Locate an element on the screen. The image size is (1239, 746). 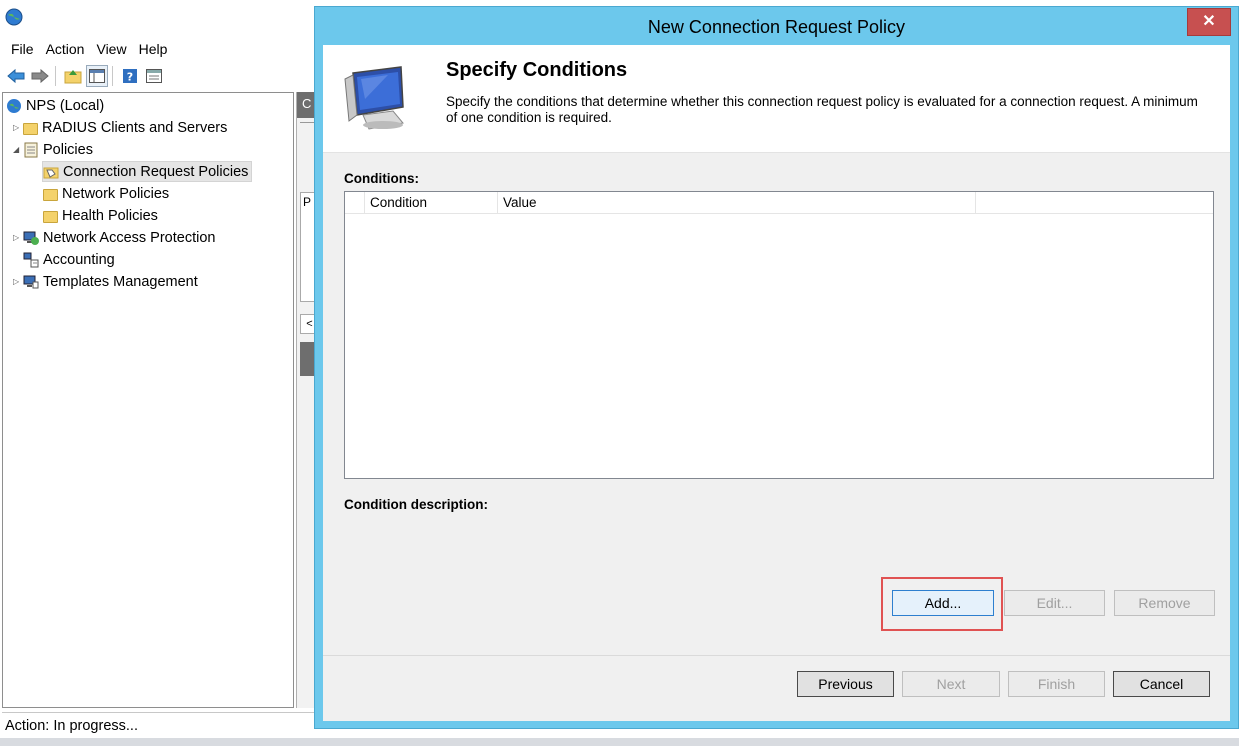
tree-label: Accounting is located at coordinates (79, 259).